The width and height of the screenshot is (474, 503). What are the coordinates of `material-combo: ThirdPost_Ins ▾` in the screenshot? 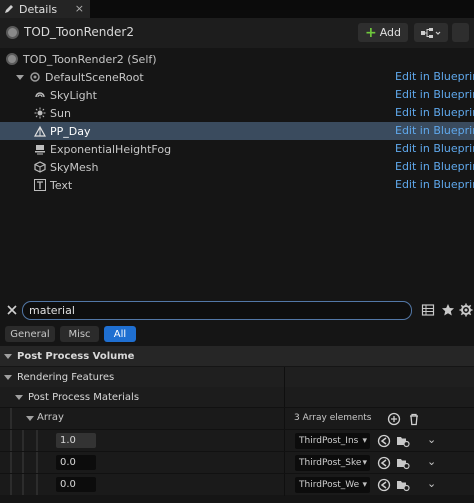 It's located at (332, 441).